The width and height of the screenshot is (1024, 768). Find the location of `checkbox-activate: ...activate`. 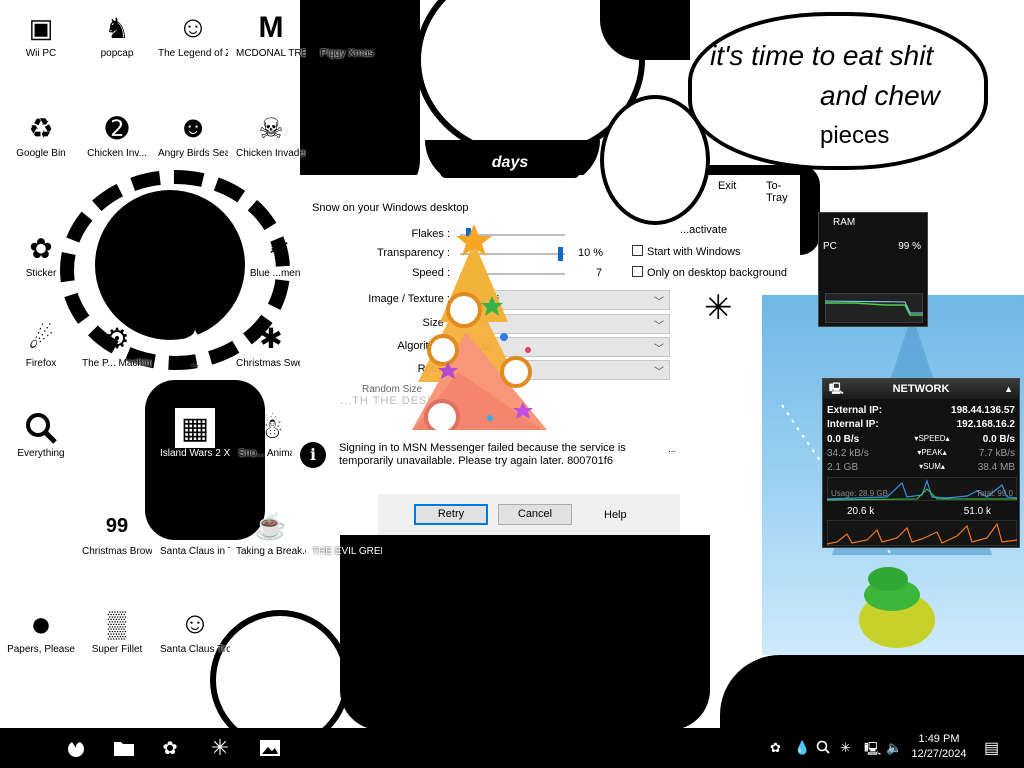

checkbox-activate: ...activate is located at coordinates (703, 230).